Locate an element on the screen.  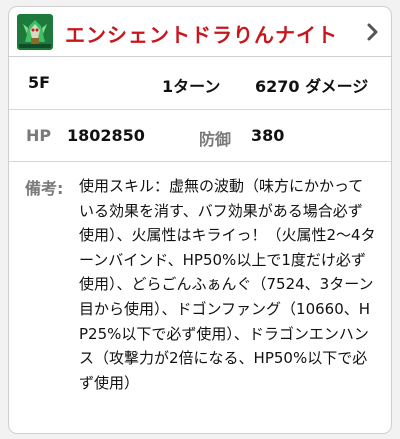
hp-value: 1802850 is located at coordinates (106, 135).